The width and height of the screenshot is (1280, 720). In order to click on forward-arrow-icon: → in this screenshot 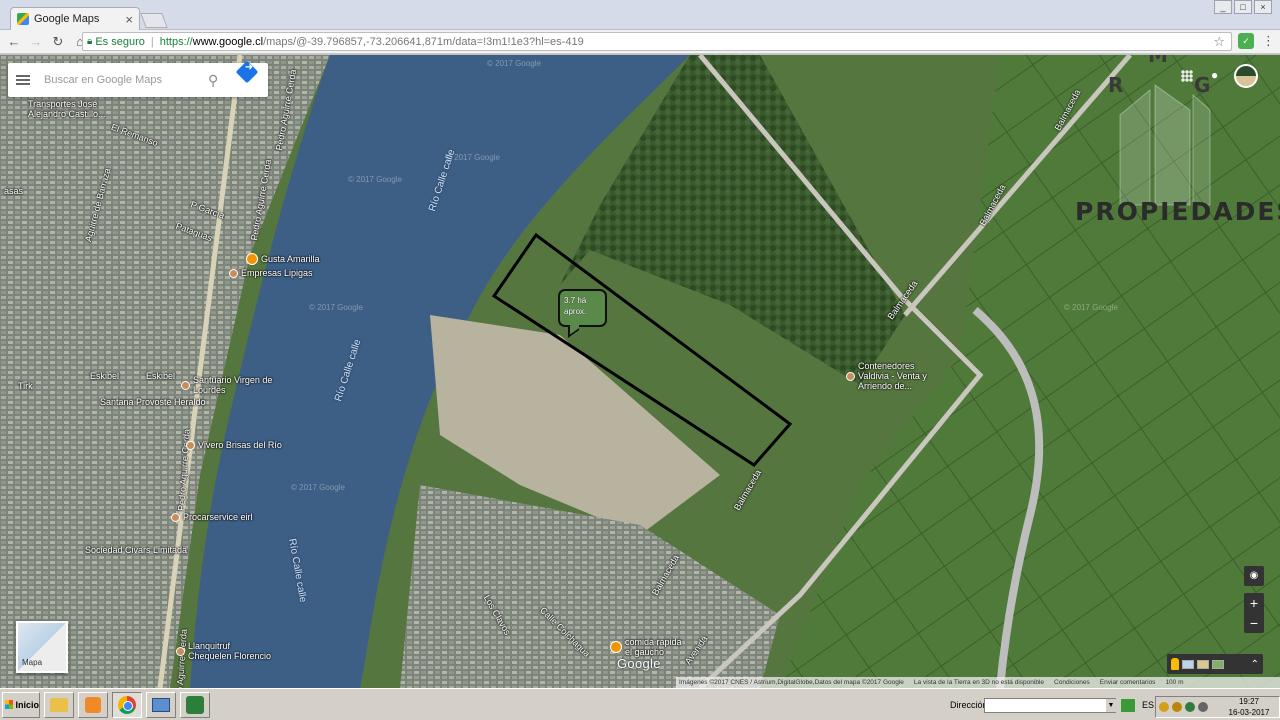, I will do `click(36, 42)`.